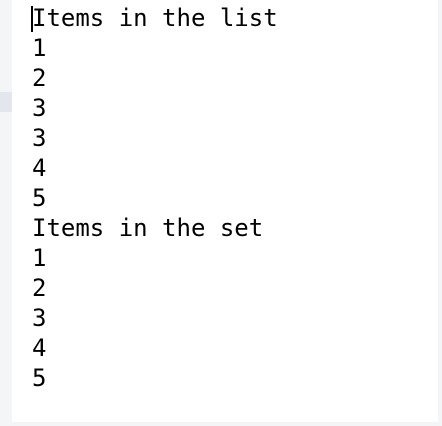  What do you see at coordinates (32, 19) in the screenshot?
I see `text-caret` at bounding box center [32, 19].